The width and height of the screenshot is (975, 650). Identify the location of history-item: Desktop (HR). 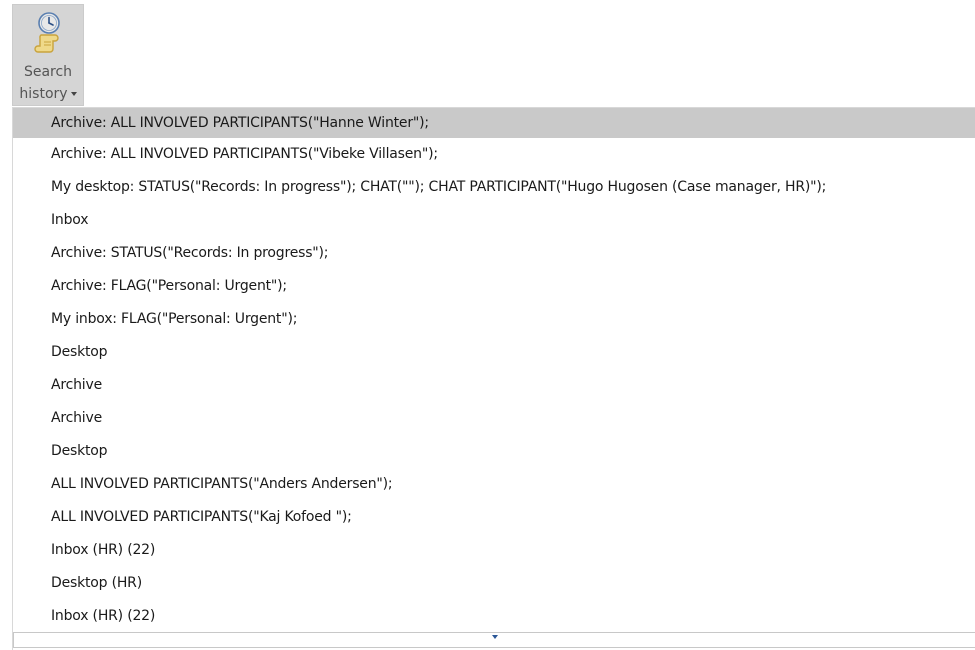
(494, 583).